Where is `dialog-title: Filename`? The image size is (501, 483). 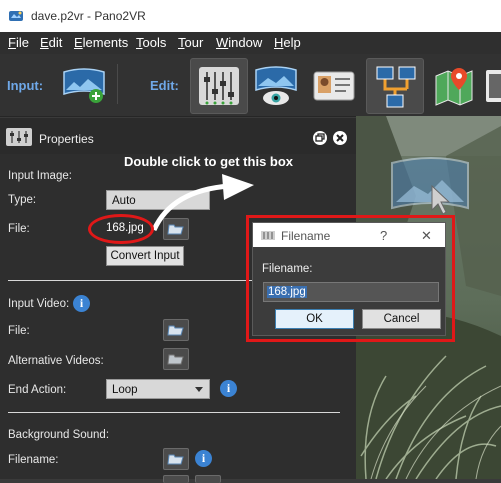
dialog-title: Filename is located at coordinates (306, 236).